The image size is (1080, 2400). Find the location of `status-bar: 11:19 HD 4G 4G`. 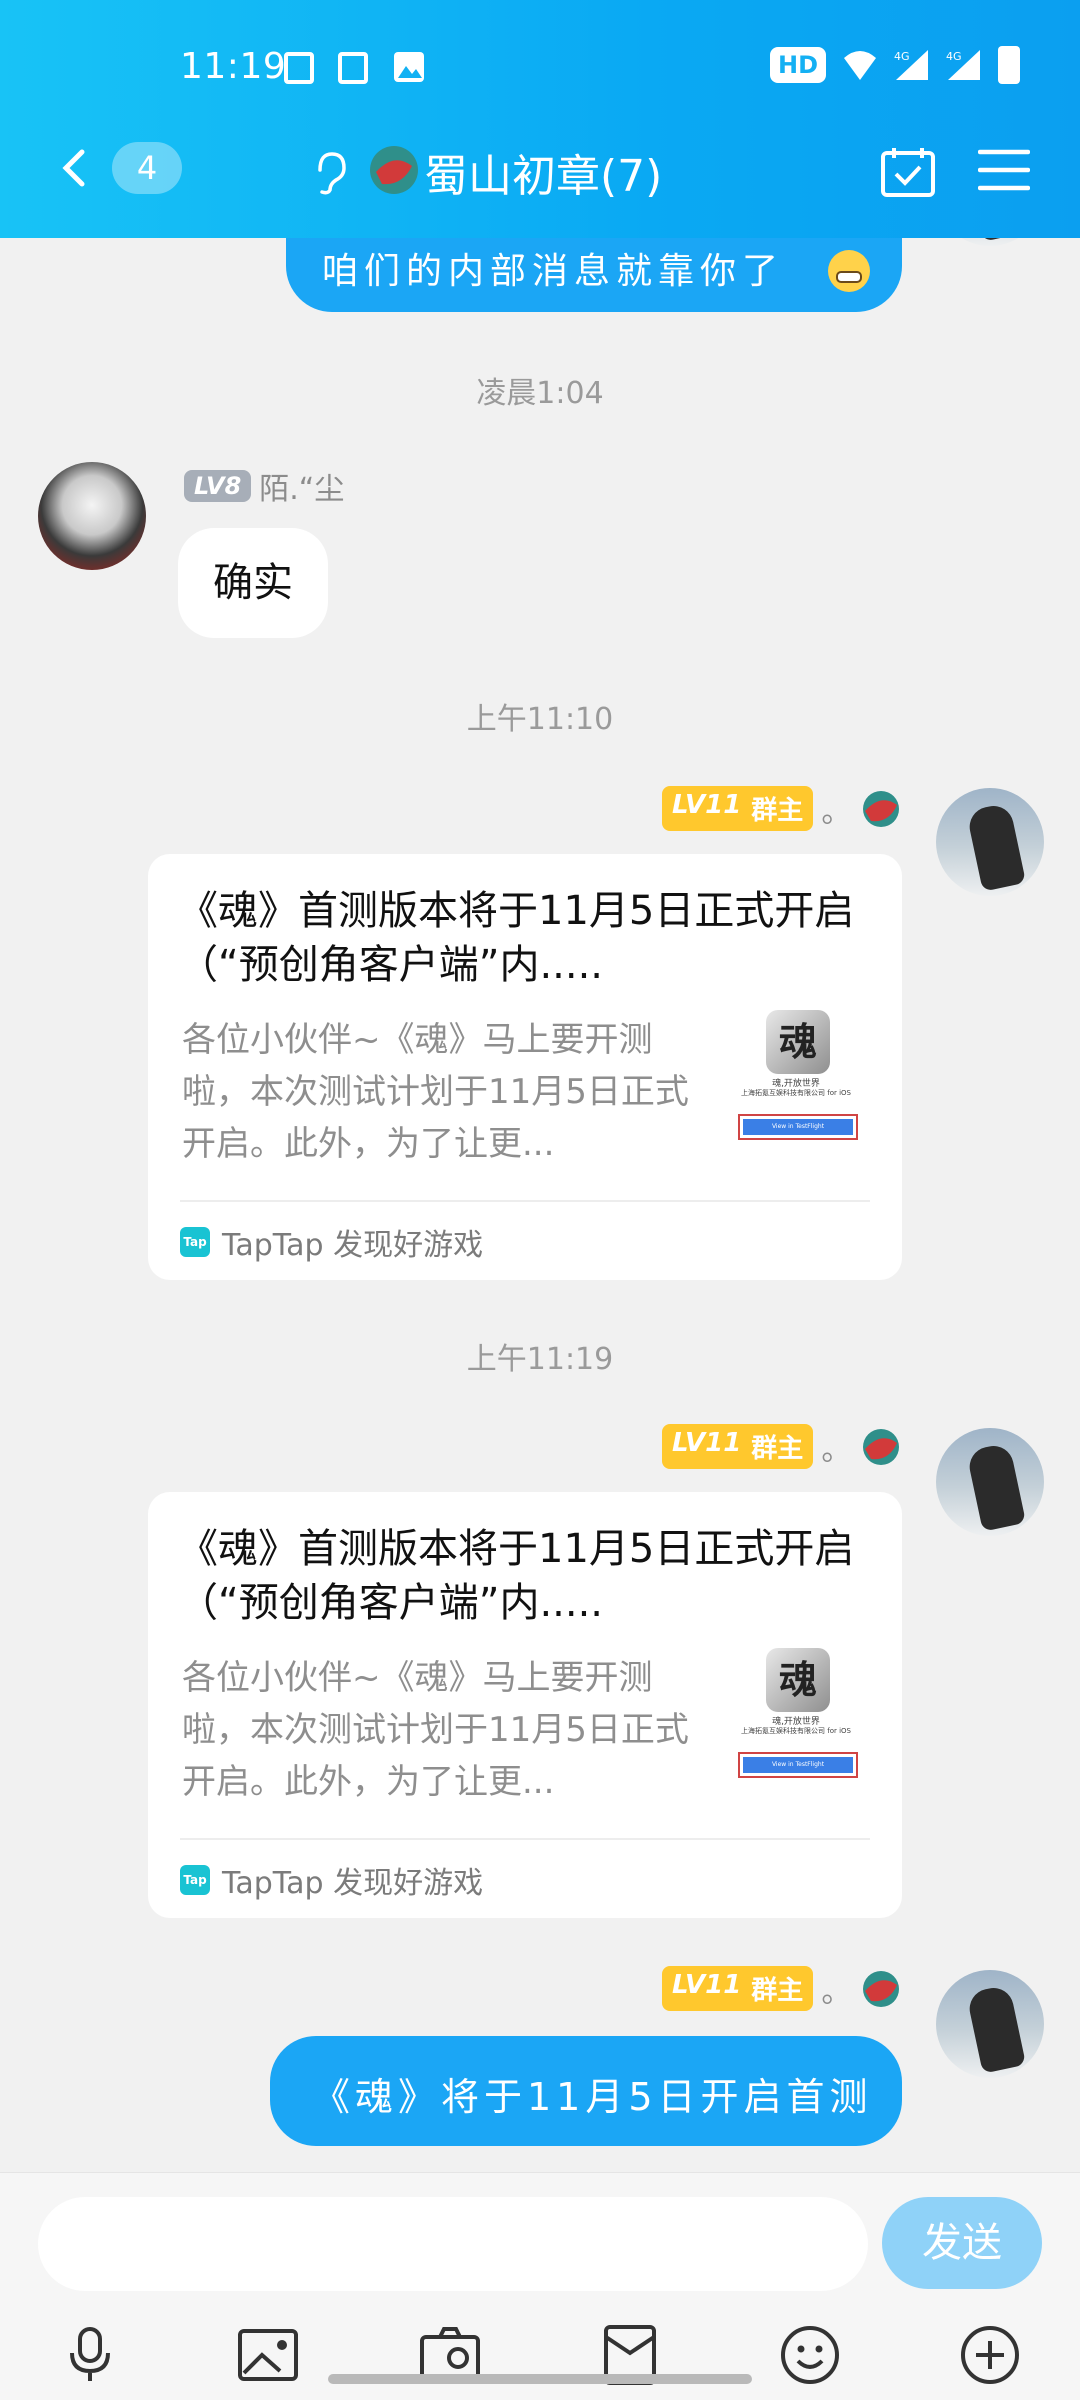

status-bar: 11:19 HD 4G 4G is located at coordinates (540, 68).